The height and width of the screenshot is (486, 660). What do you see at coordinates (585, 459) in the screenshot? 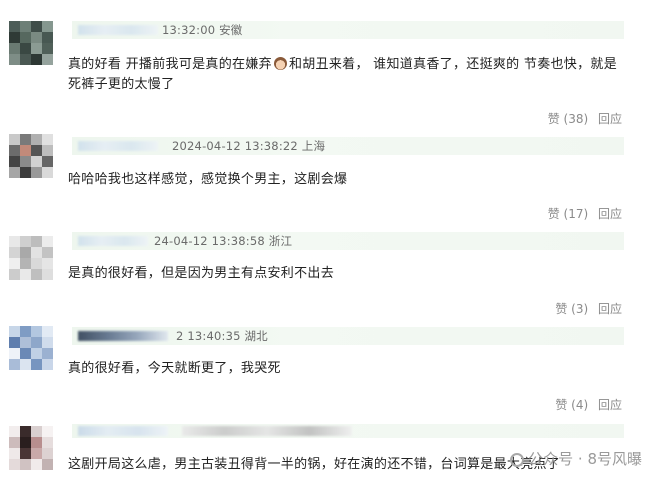
I see `watermark-text: 公众号 · 8号风曝` at bounding box center [585, 459].